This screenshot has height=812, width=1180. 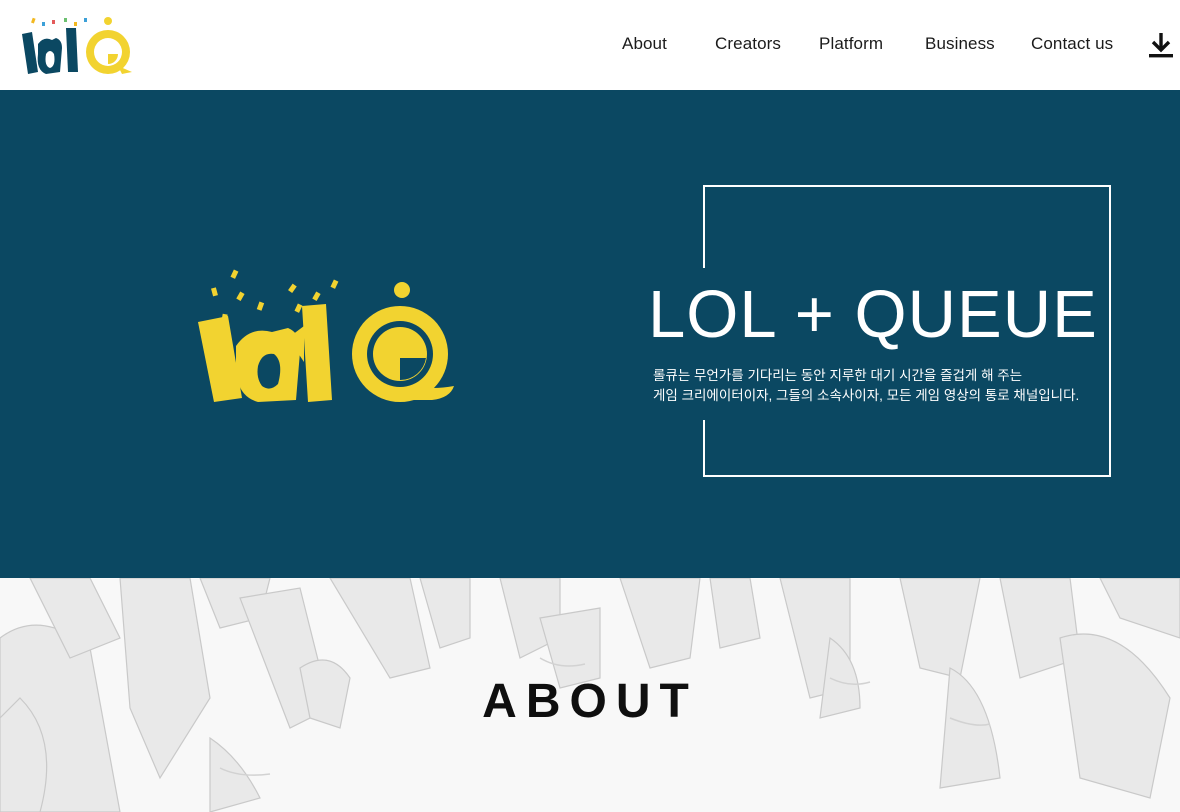 I want to click on nav-item-contact-us: Contact us, so click(x=1072, y=44).